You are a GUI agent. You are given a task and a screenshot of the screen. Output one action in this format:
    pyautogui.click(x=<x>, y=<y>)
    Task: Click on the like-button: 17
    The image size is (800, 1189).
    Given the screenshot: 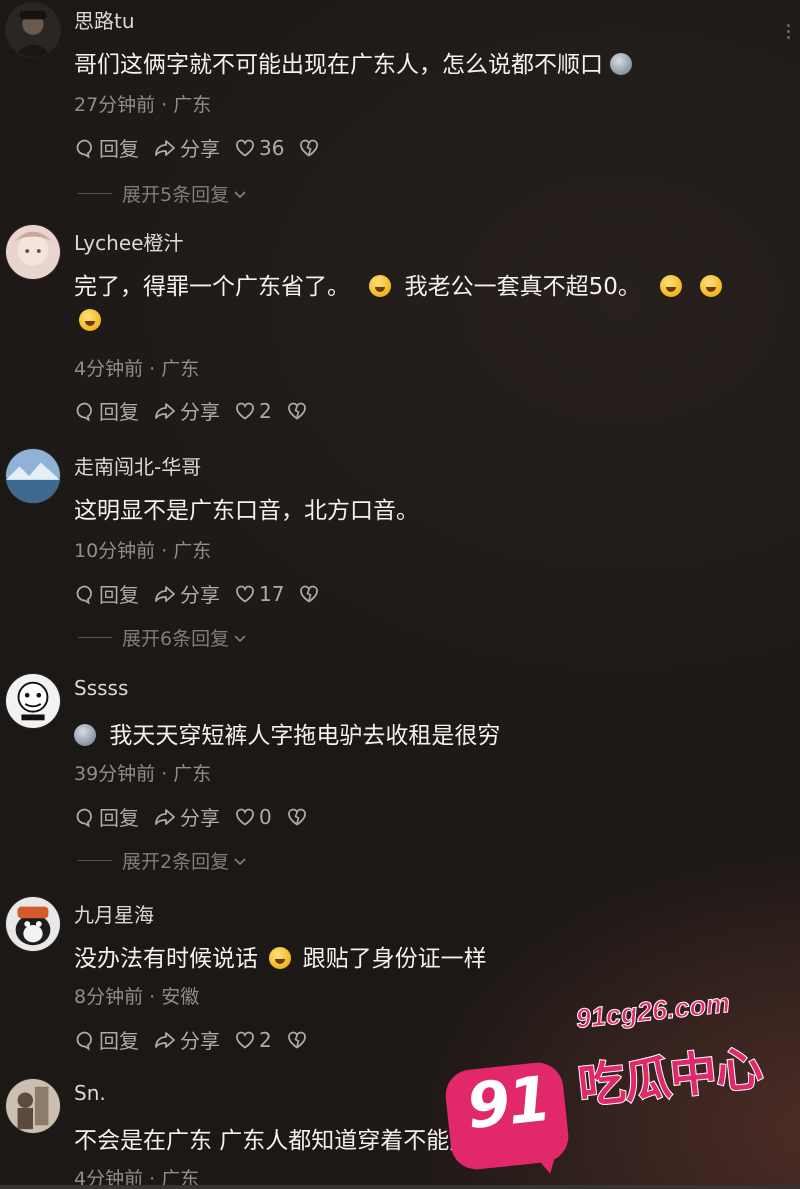 What is the action you would take?
    pyautogui.click(x=259, y=594)
    